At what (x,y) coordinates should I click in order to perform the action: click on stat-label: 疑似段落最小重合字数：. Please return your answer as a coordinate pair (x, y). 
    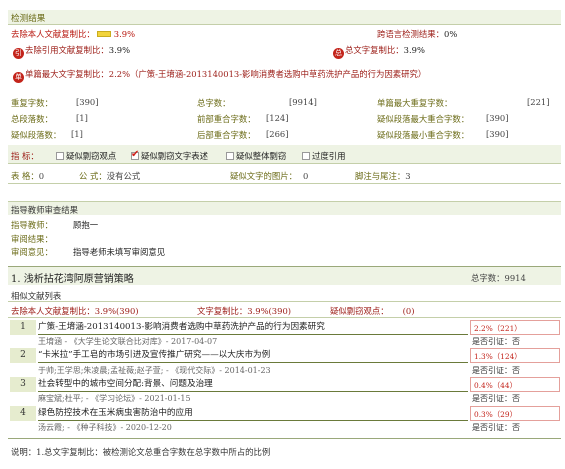
    Looking at the image, I should click on (423, 135).